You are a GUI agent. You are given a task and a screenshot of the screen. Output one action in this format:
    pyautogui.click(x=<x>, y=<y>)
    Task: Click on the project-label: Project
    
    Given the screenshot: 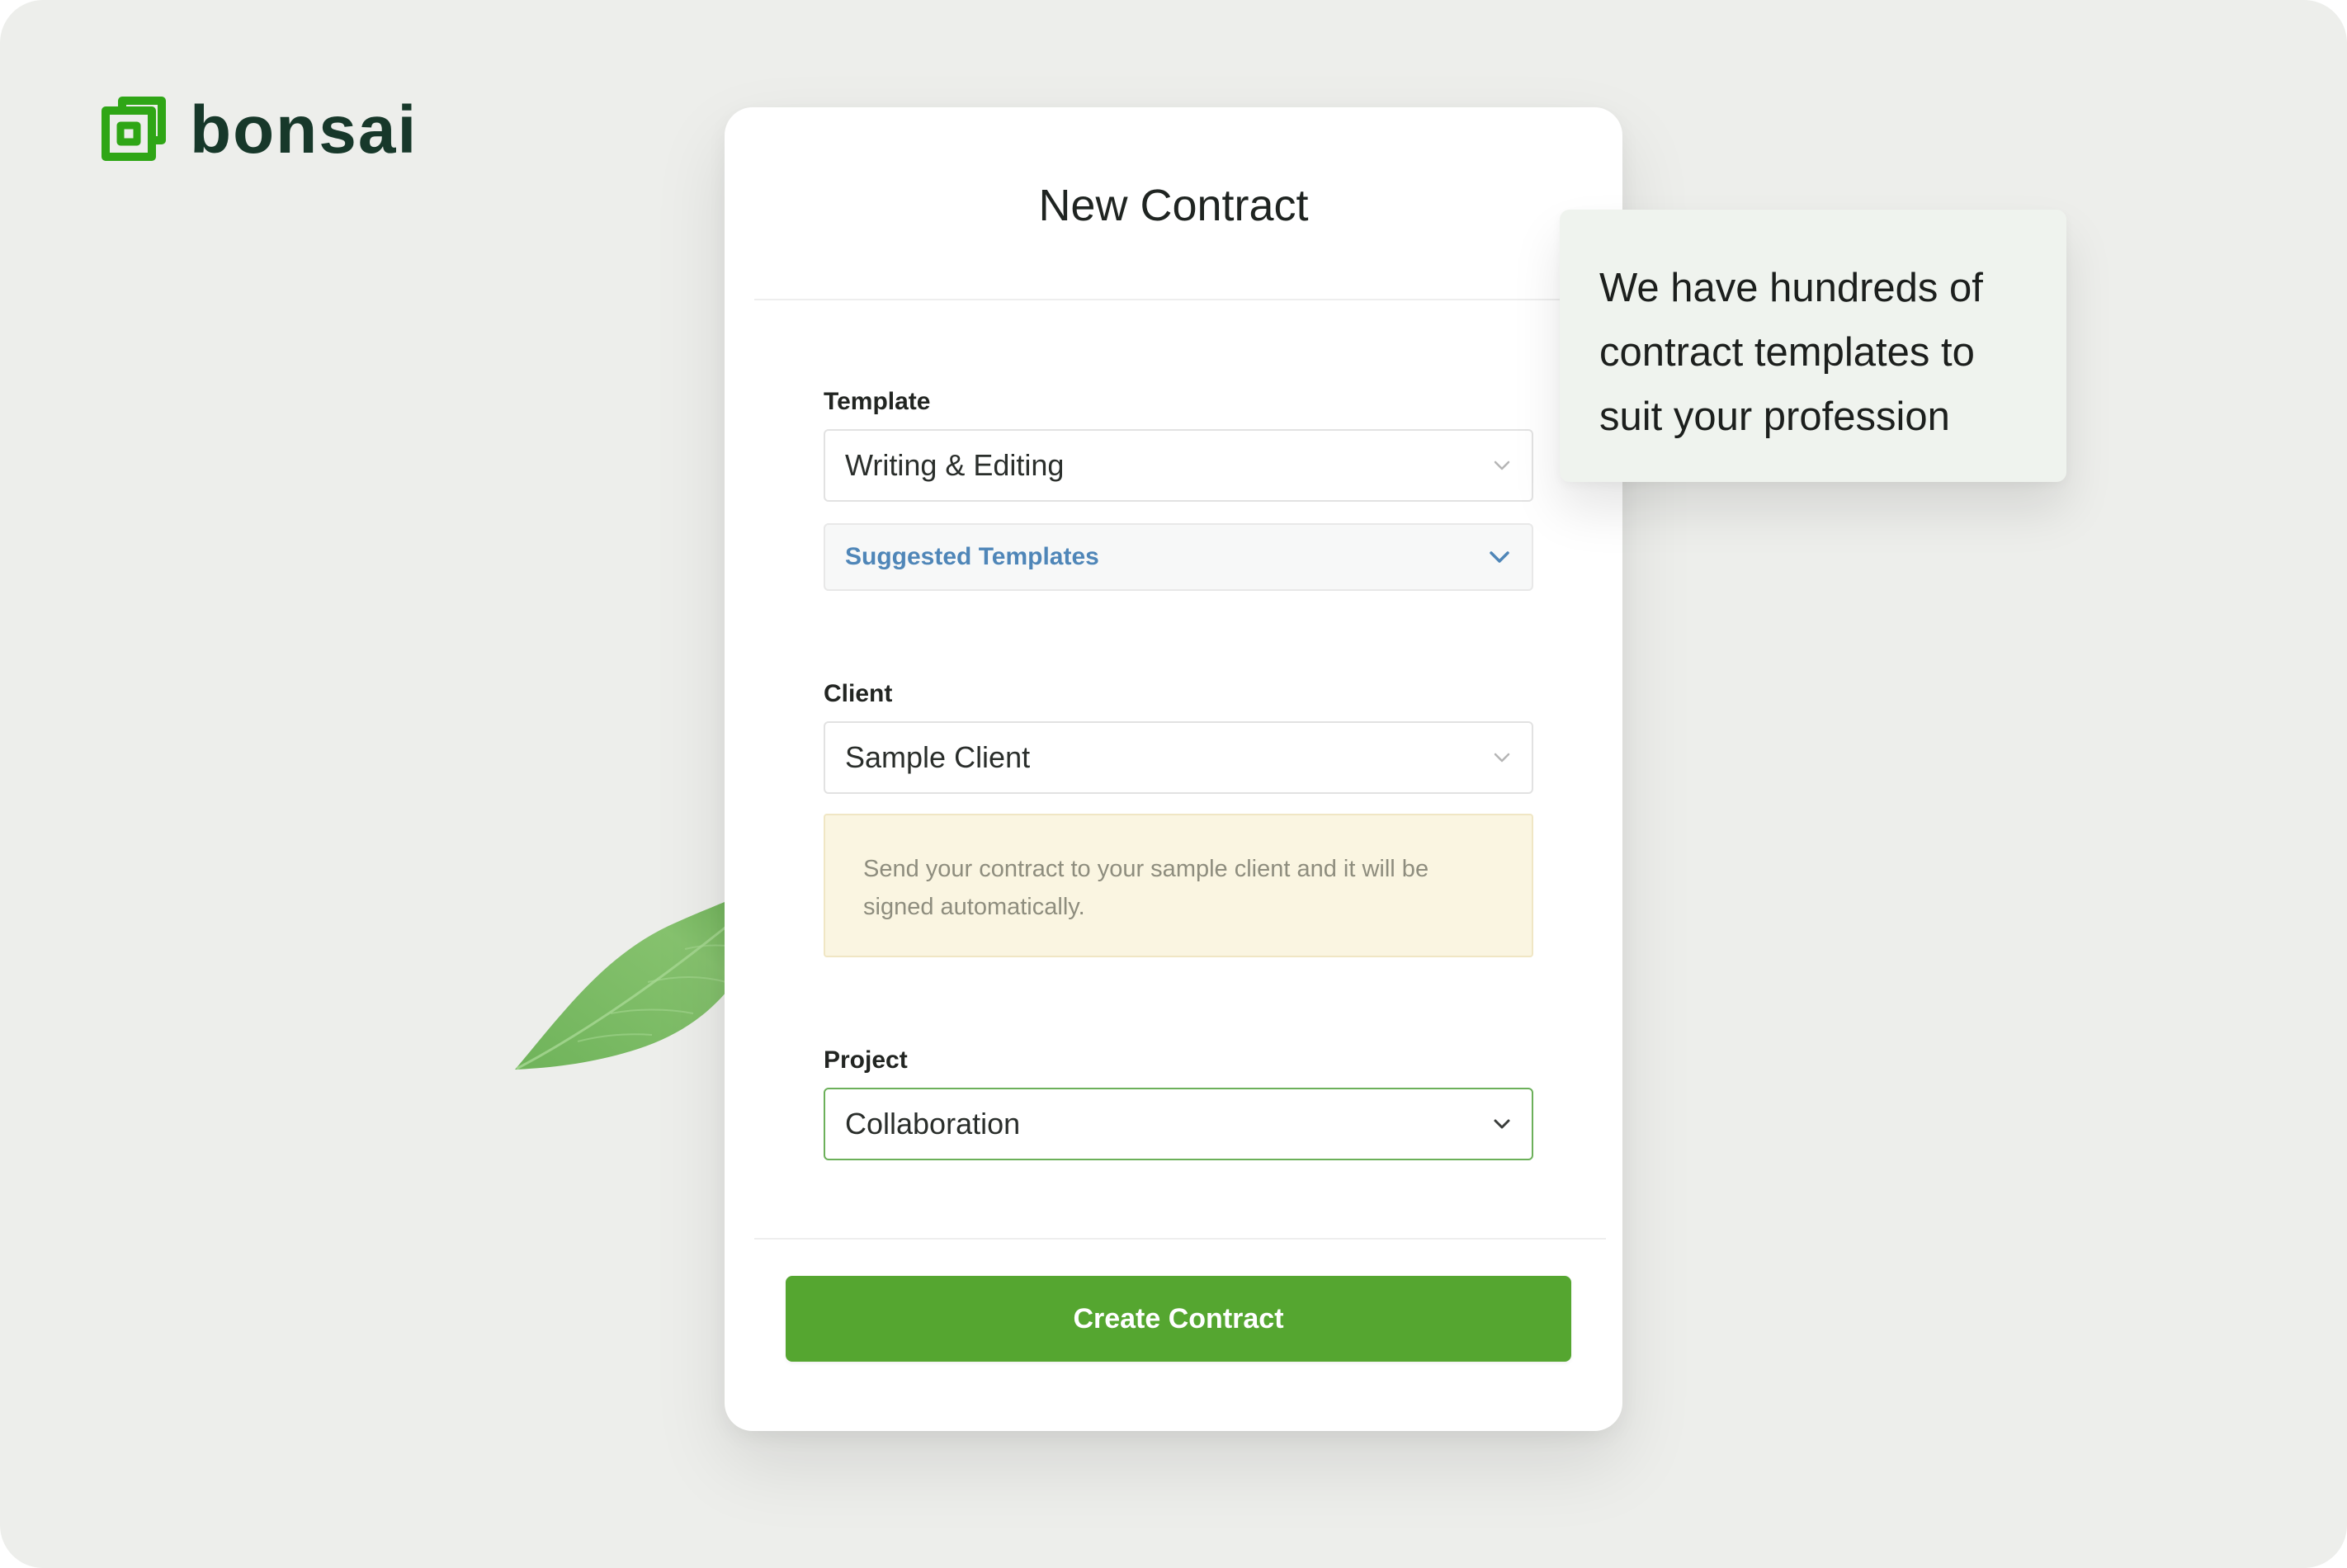 What is the action you would take?
    pyautogui.click(x=866, y=1060)
    